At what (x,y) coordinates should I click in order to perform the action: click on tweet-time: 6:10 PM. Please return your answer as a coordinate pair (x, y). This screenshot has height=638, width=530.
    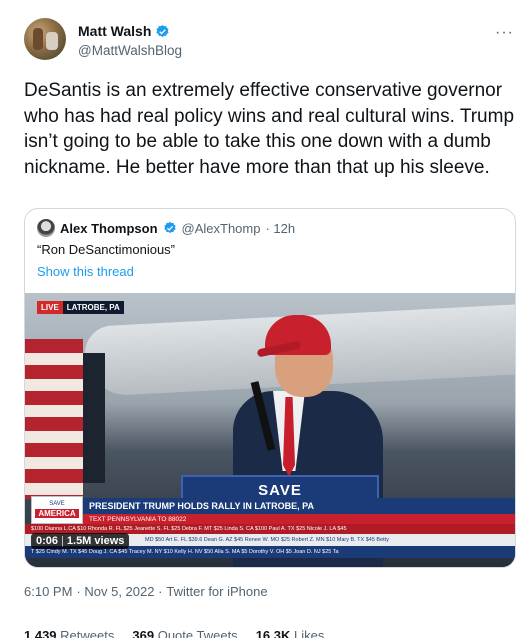
    Looking at the image, I should click on (48, 591).